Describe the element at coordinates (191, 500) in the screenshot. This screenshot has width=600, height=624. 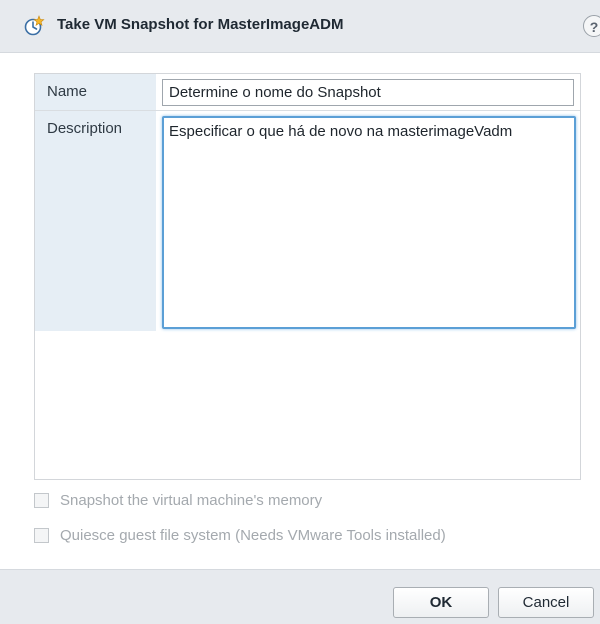
I see `memory-checkbox-label: Snapshot the virtual machine's memory` at that location.